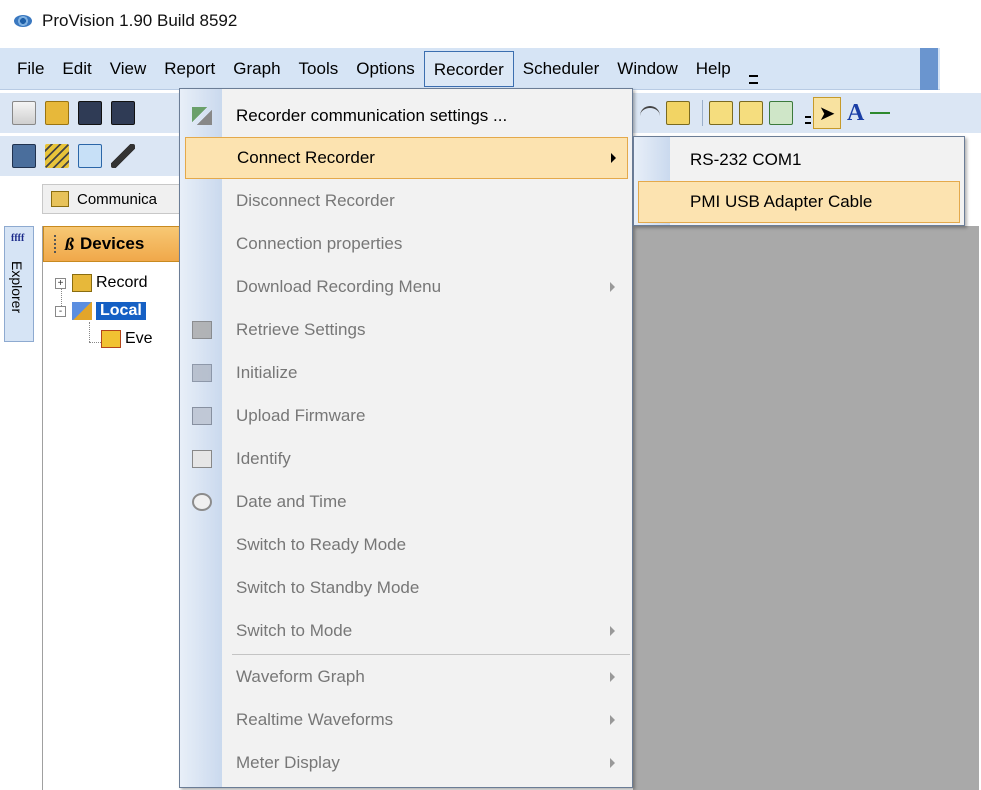 The height and width of the screenshot is (790, 981). Describe the element at coordinates (30, 69) in the screenshot. I see `menu-file: File` at that location.